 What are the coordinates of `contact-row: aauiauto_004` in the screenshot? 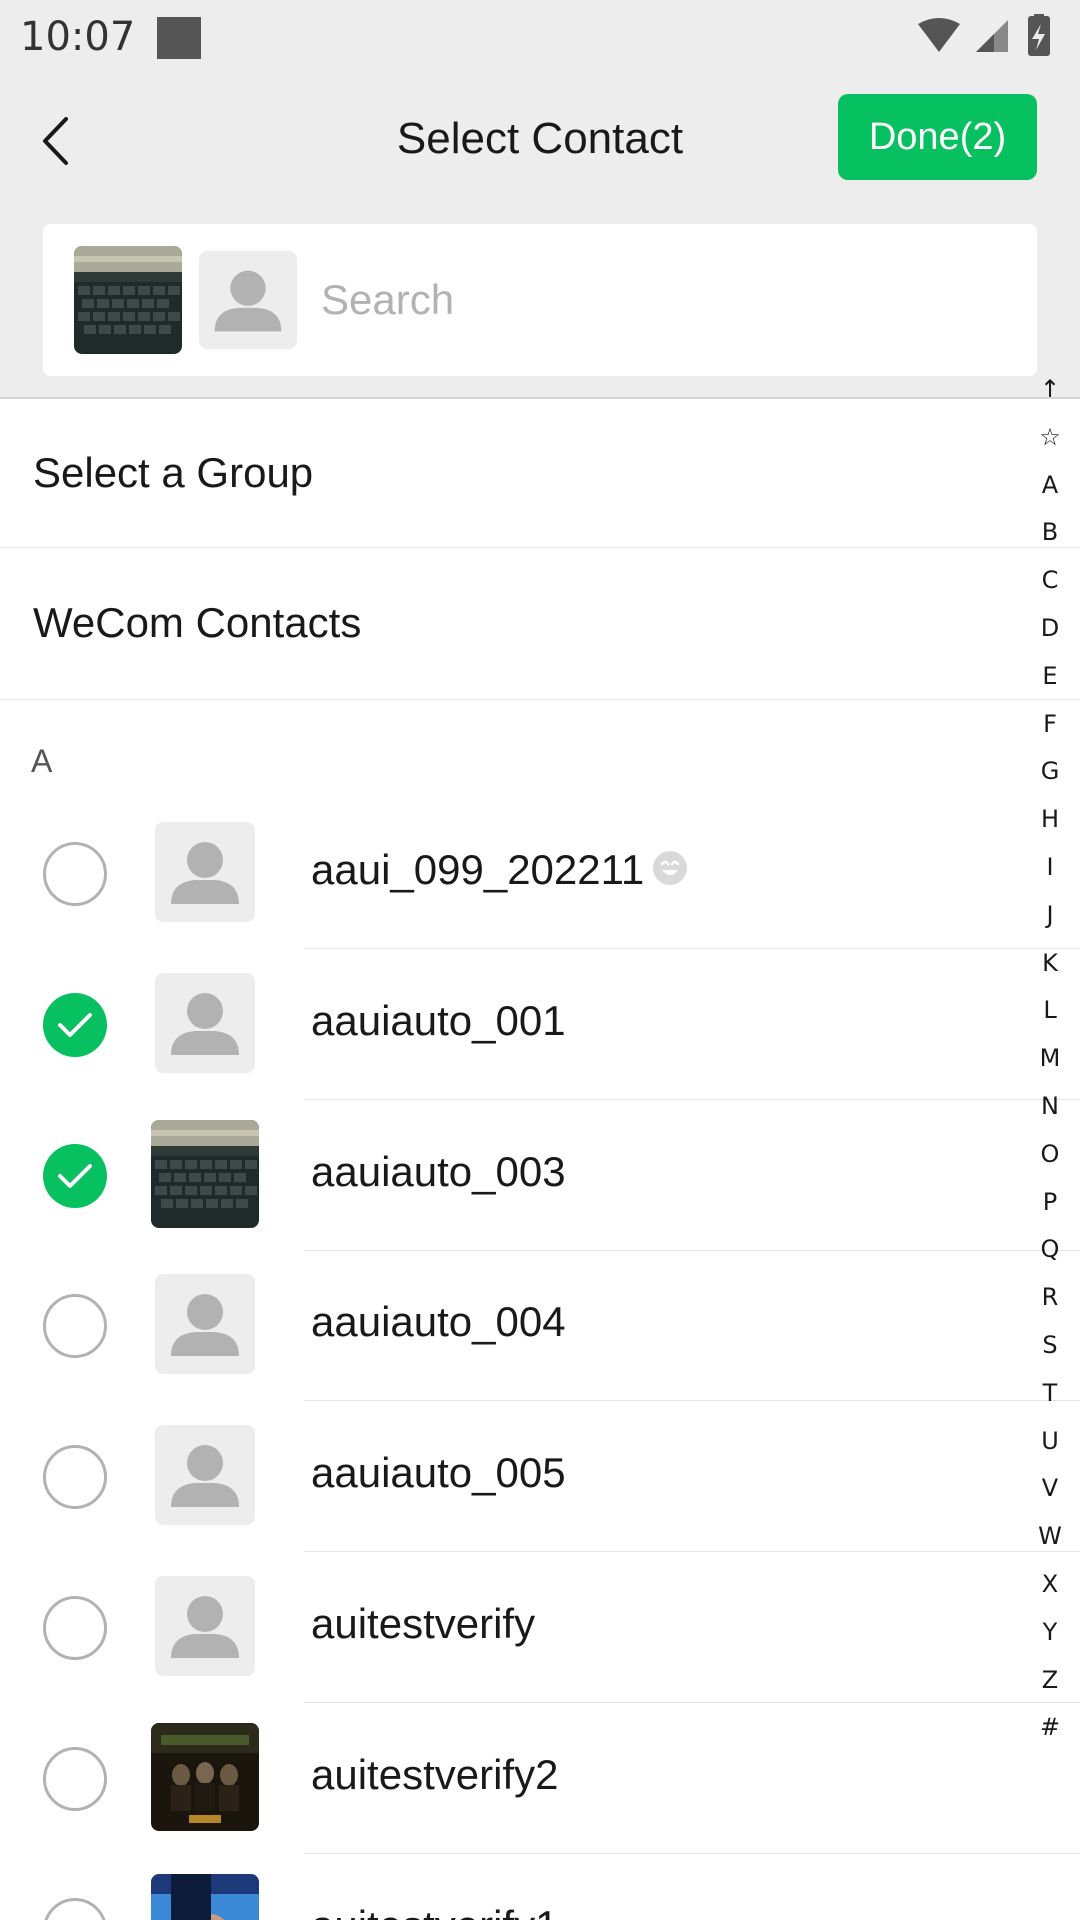 It's located at (540, 1325).